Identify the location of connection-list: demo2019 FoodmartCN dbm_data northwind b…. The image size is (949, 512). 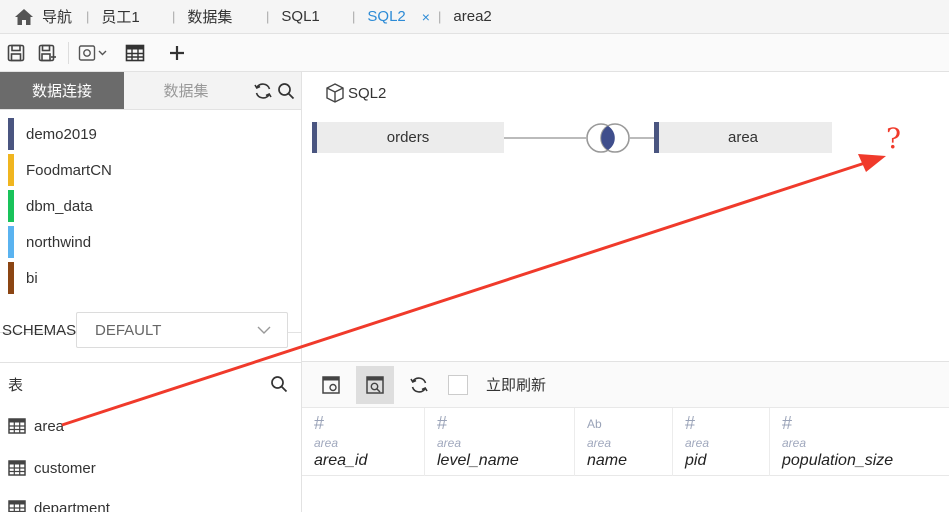
(150, 221).